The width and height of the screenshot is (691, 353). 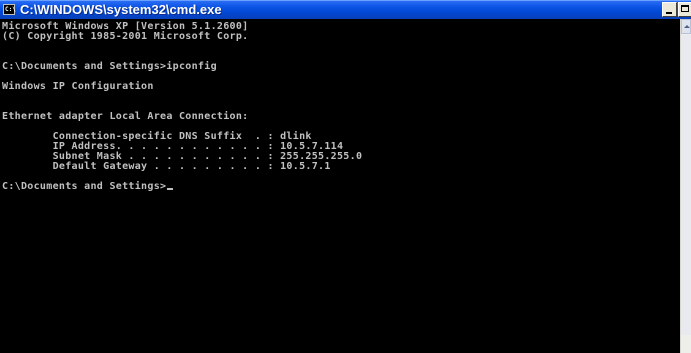 What do you see at coordinates (84, 186) in the screenshot?
I see `prompt-text: C:\Documents and Settings>` at bounding box center [84, 186].